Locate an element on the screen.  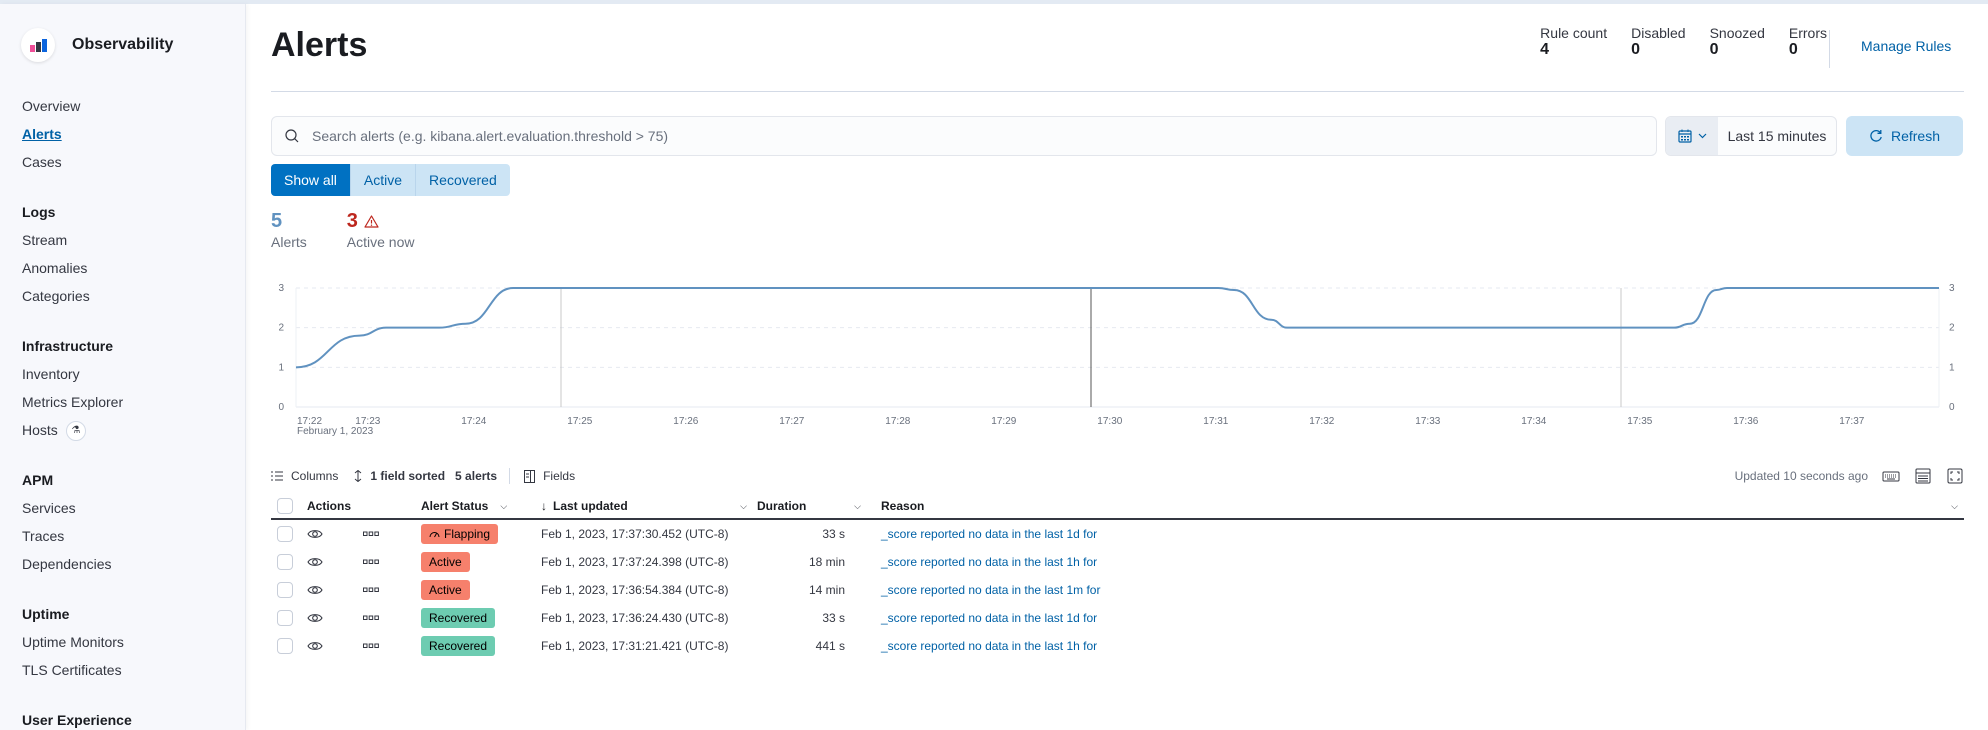
status-badge-label: Flapping is located at coordinates (467, 534).